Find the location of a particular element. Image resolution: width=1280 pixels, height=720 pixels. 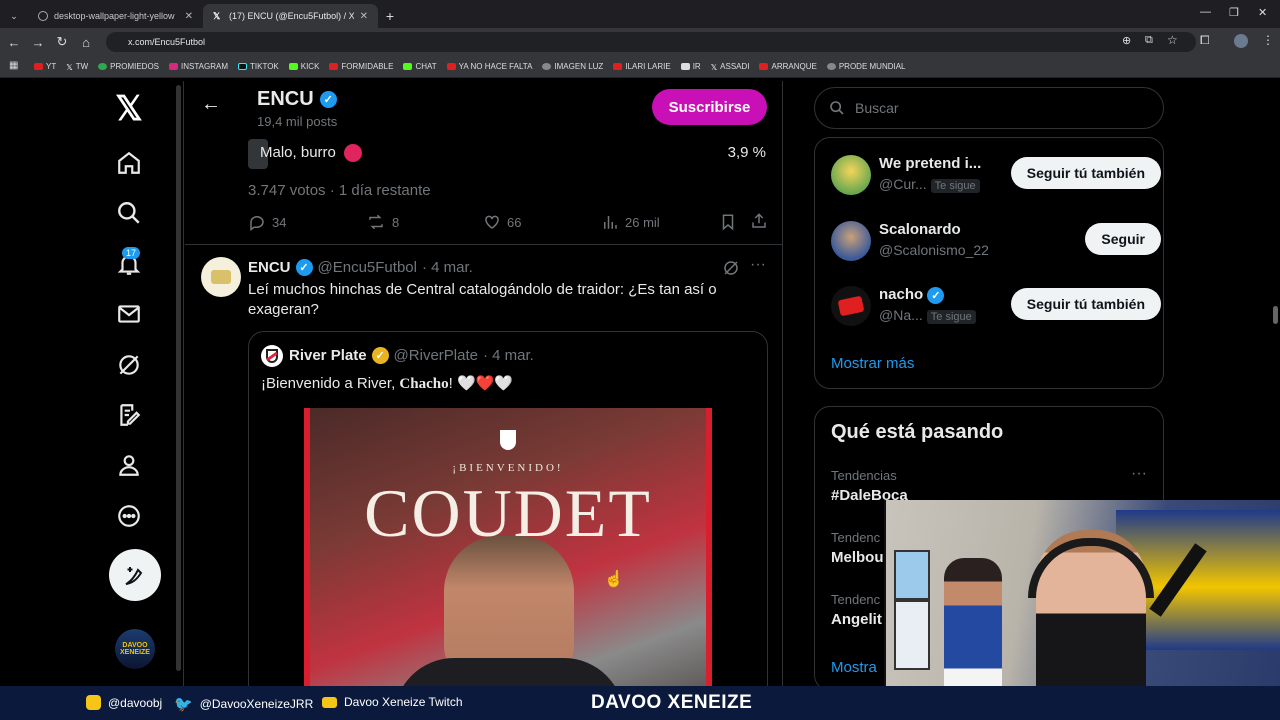

tweet-date: · 4 mar. is located at coordinates (447, 267).